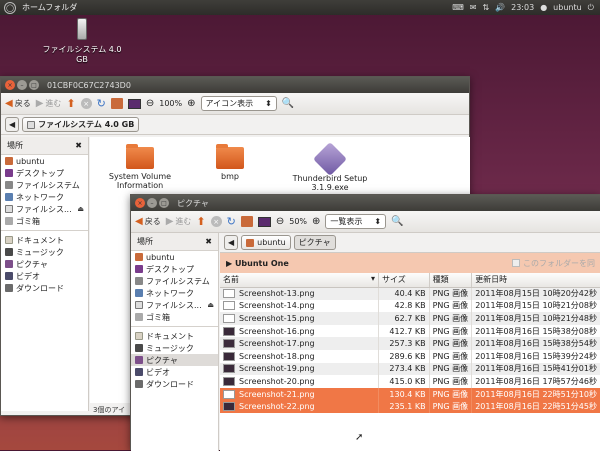 This screenshot has width=600, height=451. Describe the element at coordinates (82, 41) in the screenshot. I see `desktop-drive: ファイルシステム 4.0 GB` at that location.